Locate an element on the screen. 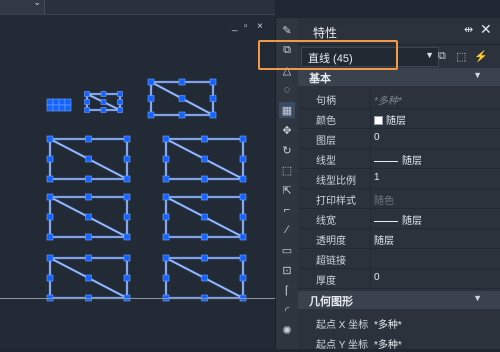  selection-highlight-frame is located at coordinates (328, 55).